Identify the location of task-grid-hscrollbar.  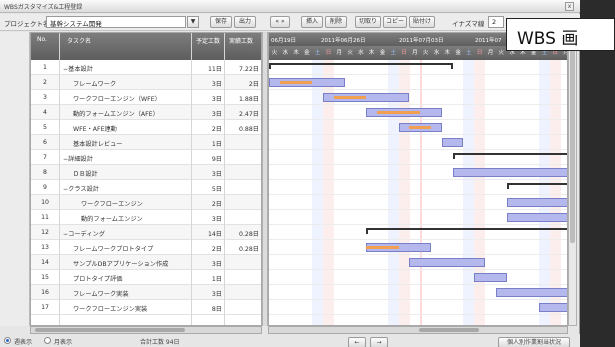
(146, 330).